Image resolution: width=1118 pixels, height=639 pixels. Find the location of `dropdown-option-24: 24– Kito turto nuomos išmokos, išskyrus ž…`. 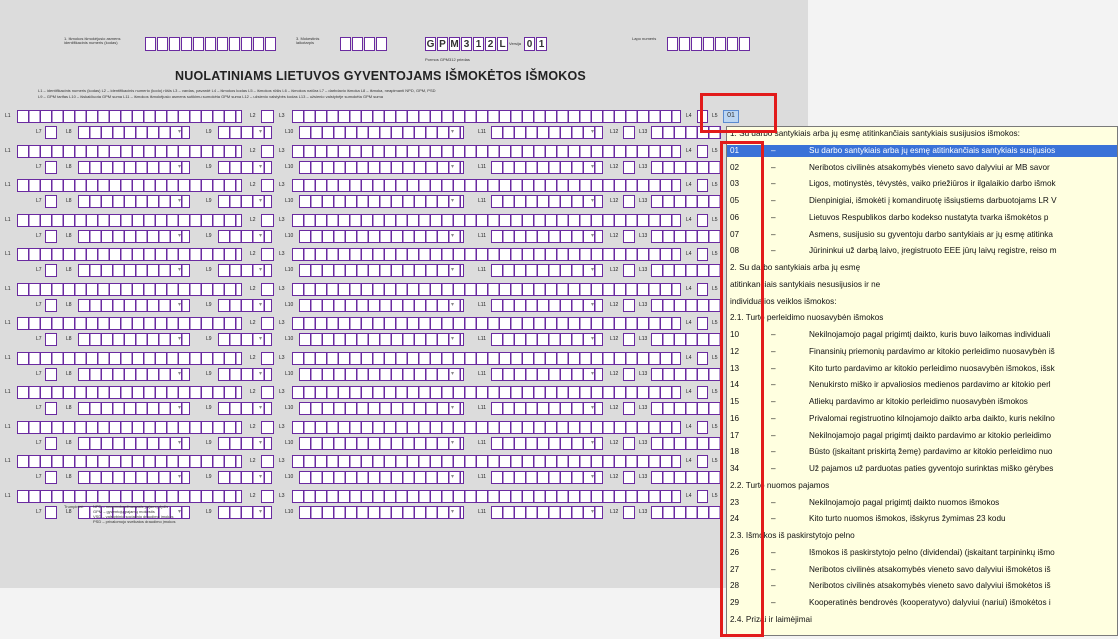

dropdown-option-24: 24– Kito turto nuomos išmokos, išskyrus ž… is located at coordinates (922, 519).